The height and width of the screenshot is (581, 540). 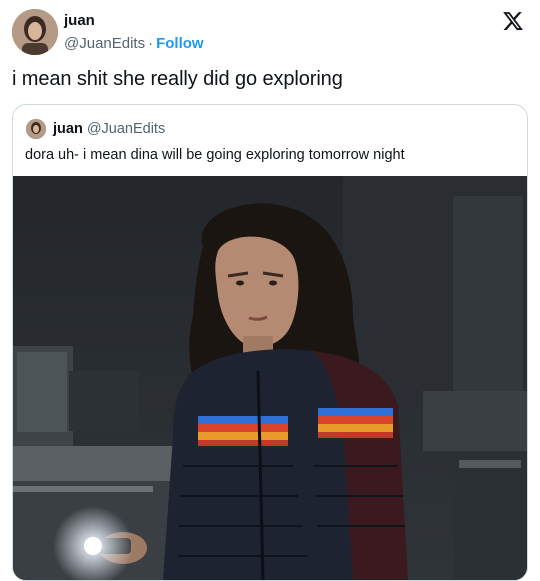 What do you see at coordinates (36, 129) in the screenshot?
I see `quoted-author-avatar` at bounding box center [36, 129].